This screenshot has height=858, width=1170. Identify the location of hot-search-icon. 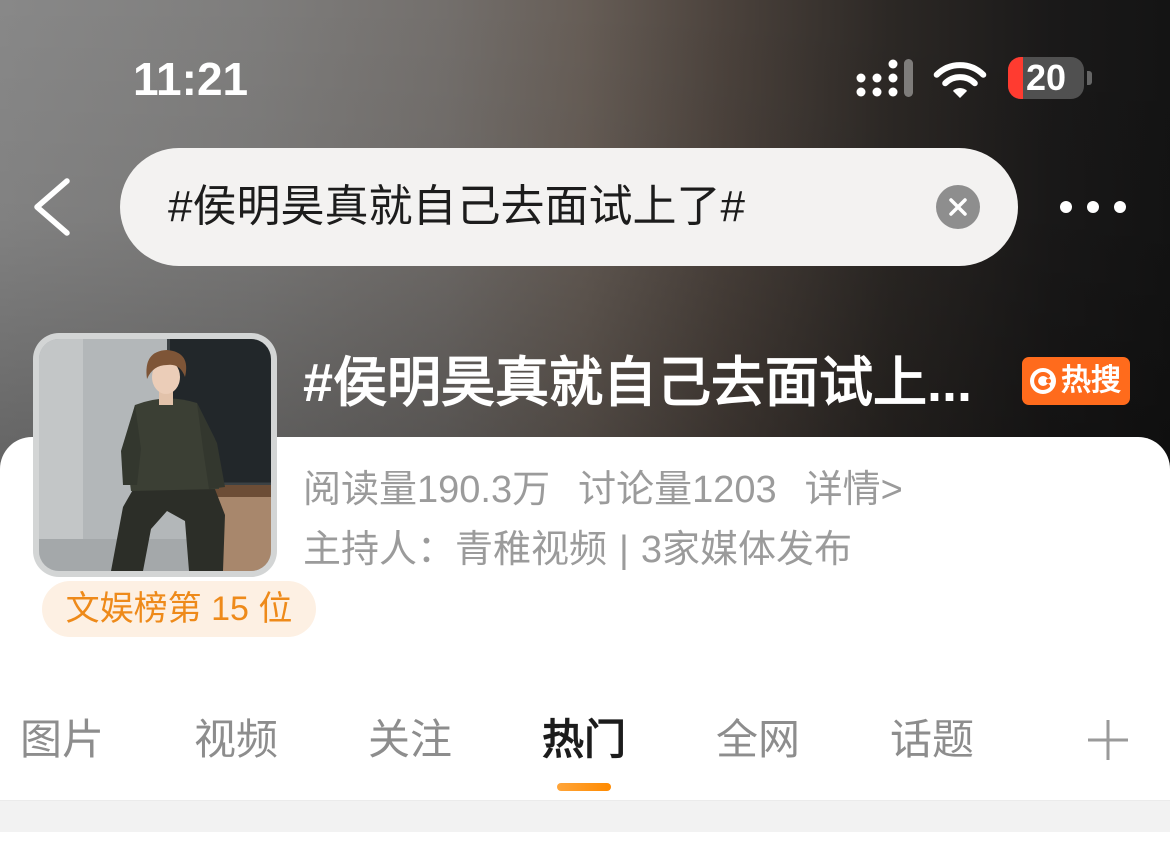
(1043, 381).